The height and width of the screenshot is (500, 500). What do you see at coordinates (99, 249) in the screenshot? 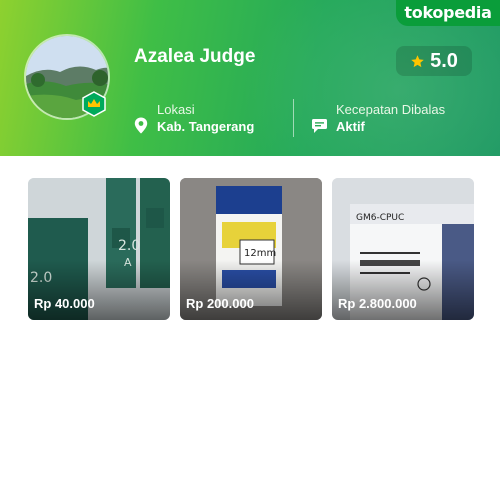
I see `product-card: 2.0 A 2.0 Rp 40.000` at bounding box center [99, 249].